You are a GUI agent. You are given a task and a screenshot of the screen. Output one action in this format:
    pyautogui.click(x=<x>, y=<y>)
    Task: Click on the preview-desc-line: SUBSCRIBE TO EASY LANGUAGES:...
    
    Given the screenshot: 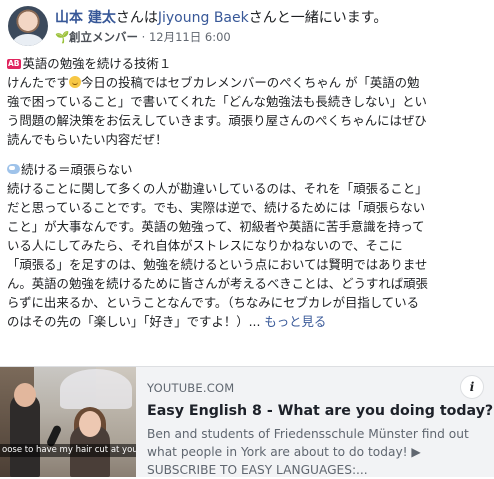 What is the action you would take?
    pyautogui.click(x=257, y=470)
    